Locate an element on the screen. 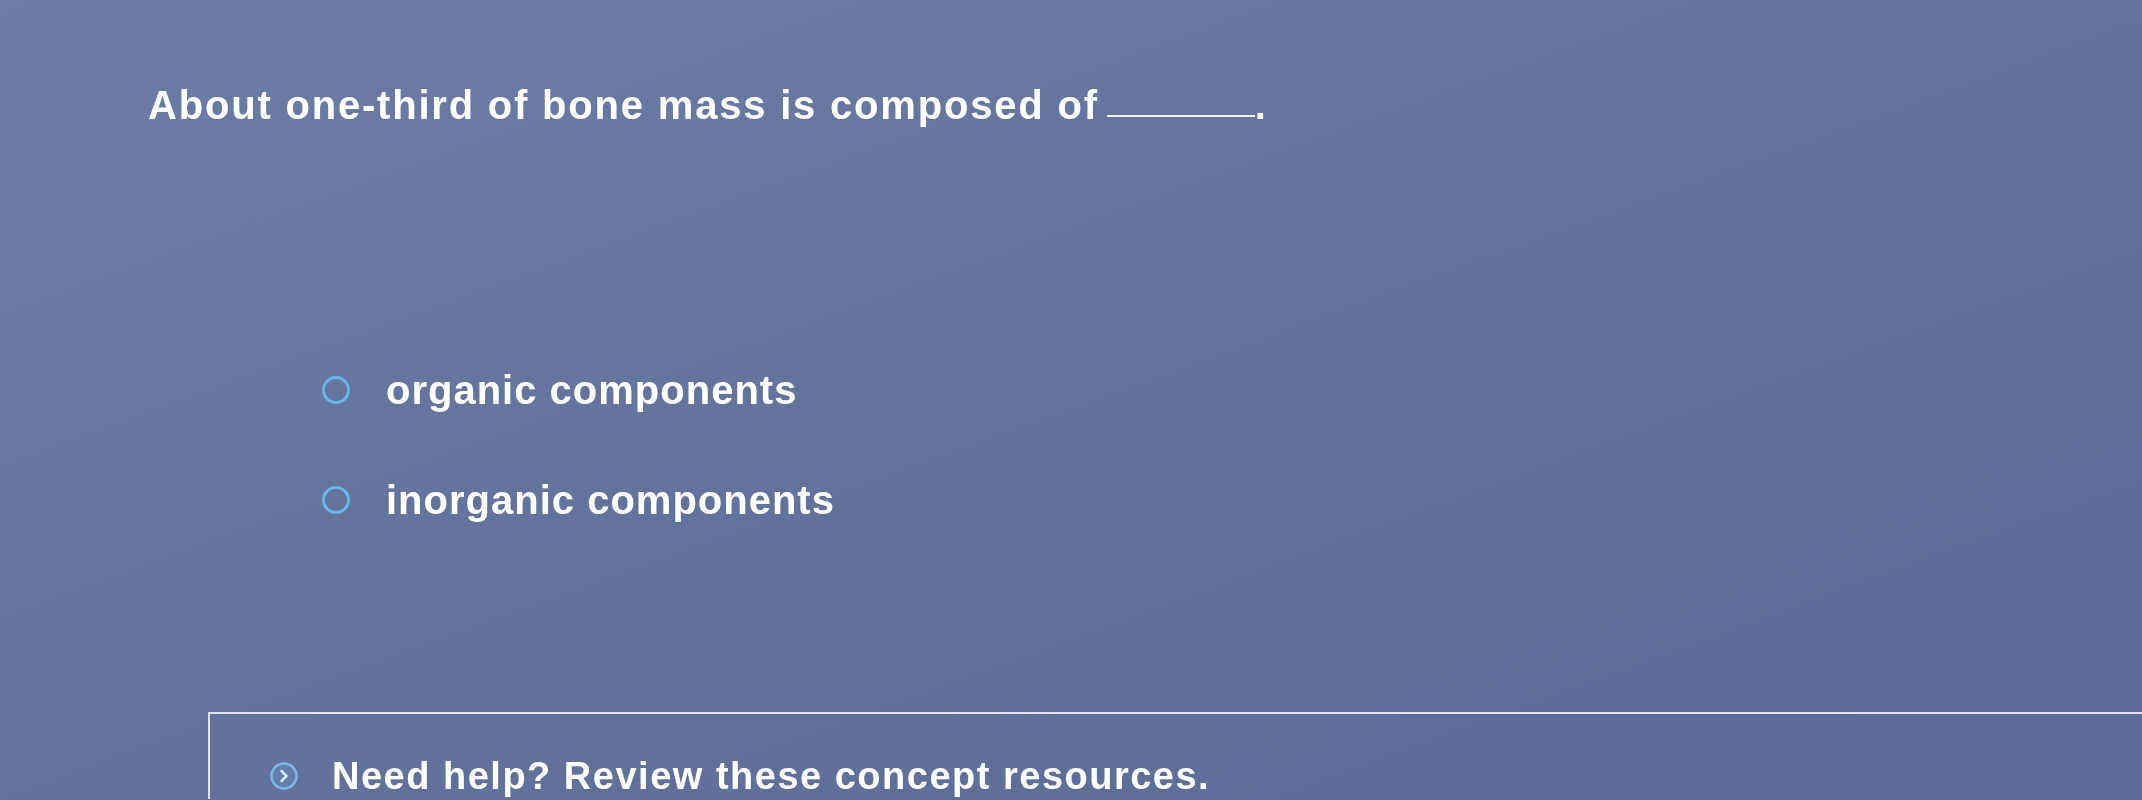 The height and width of the screenshot is (800, 2142). option-label: organic components is located at coordinates (592, 390).